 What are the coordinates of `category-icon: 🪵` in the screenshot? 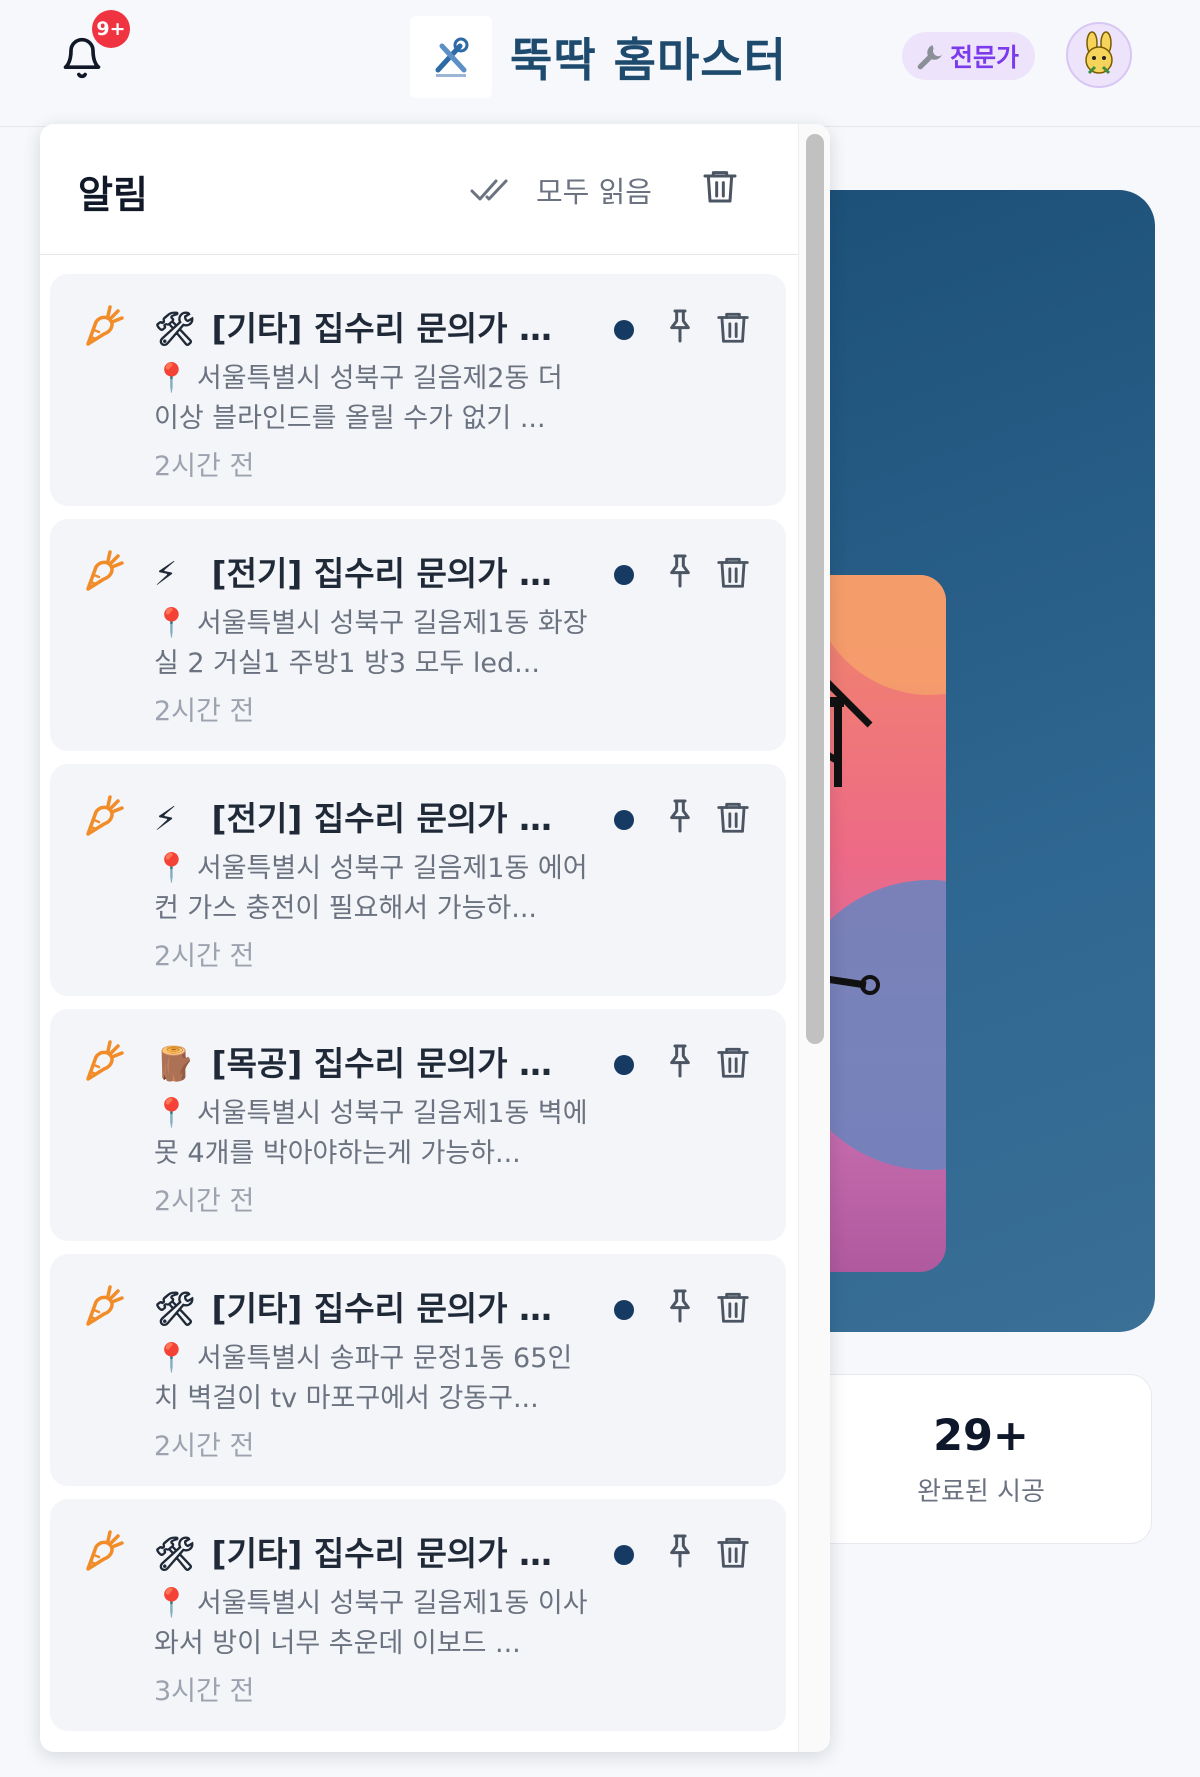 It's located at (175, 1063).